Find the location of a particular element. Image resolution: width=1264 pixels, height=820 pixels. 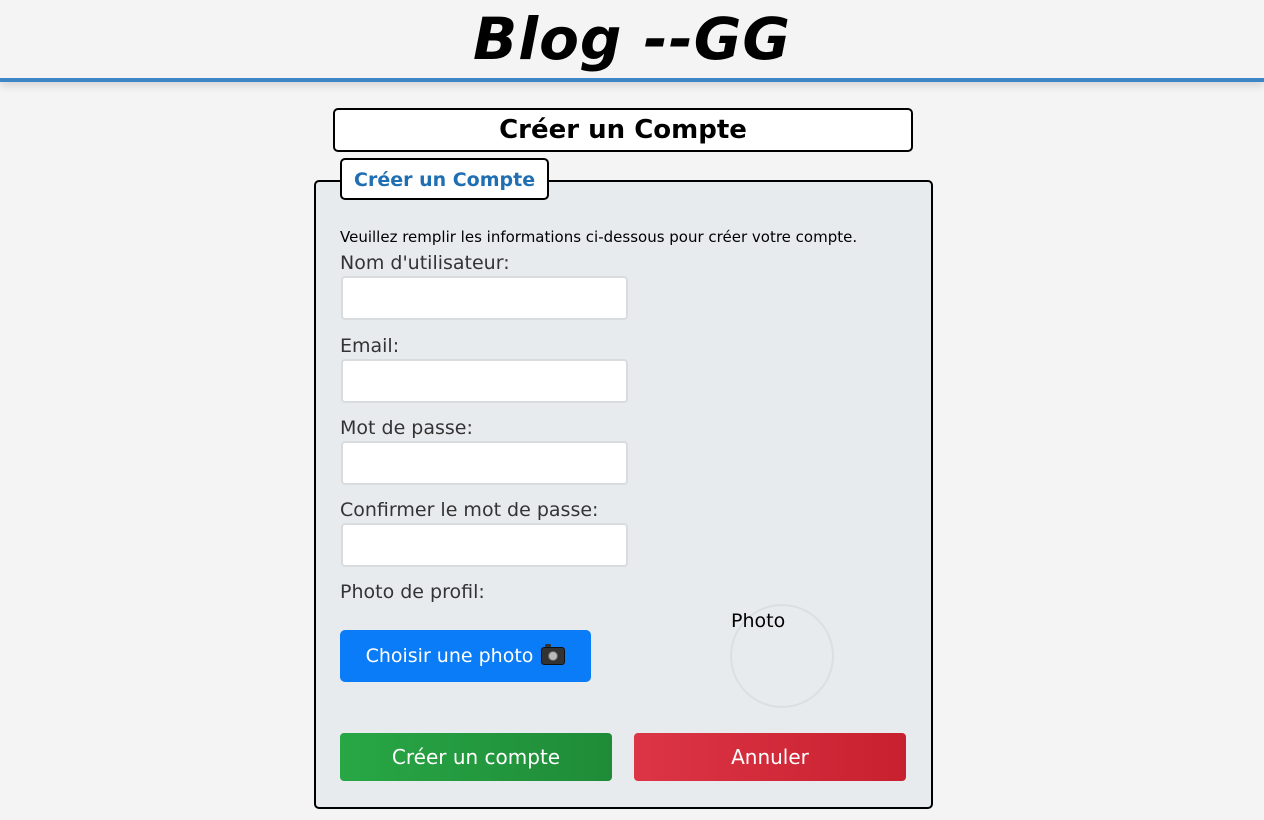

site-title: Blog --GG is located at coordinates (631, 39).